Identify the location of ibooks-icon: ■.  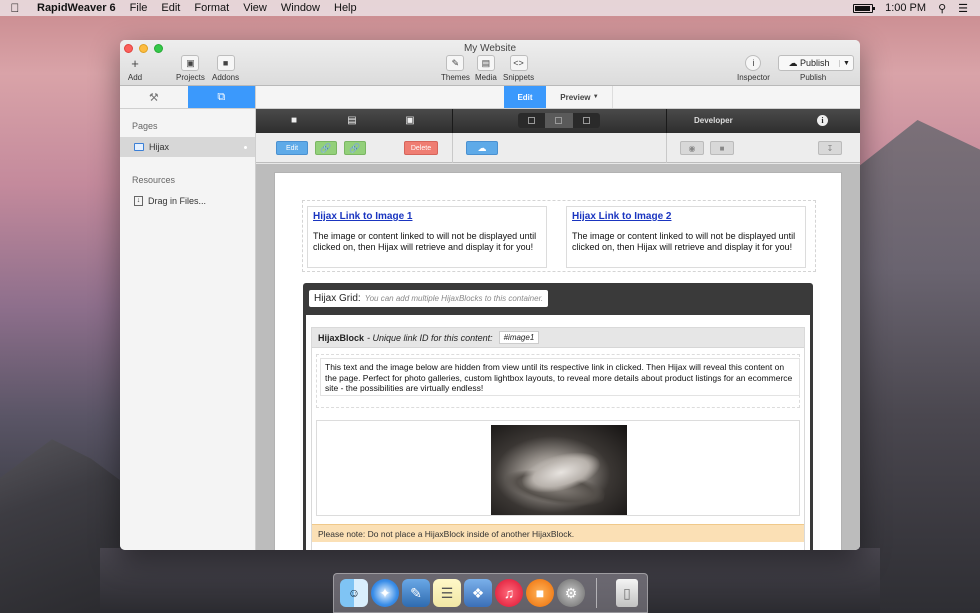
(540, 593).